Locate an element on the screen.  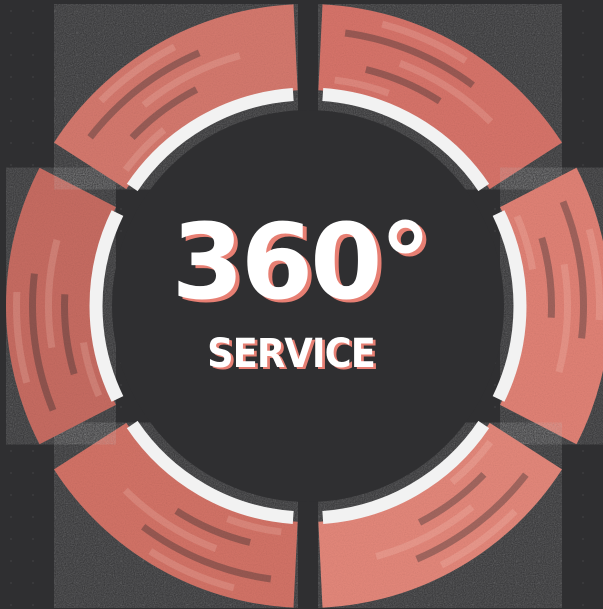
title-label: SERVICE is located at coordinates (291, 354).